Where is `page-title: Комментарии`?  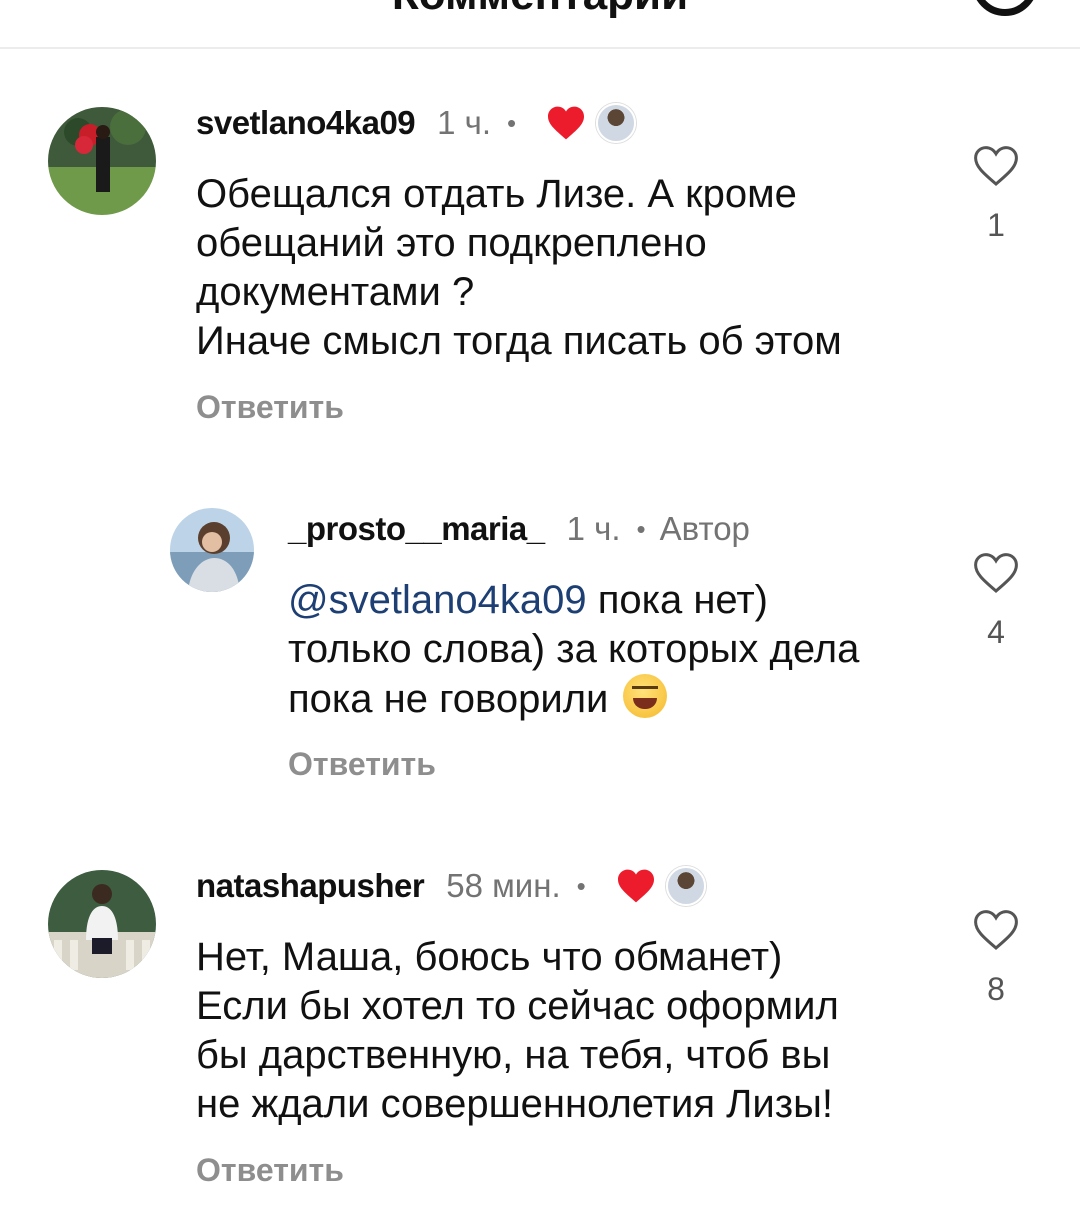
page-title: Комментарии is located at coordinates (540, 10).